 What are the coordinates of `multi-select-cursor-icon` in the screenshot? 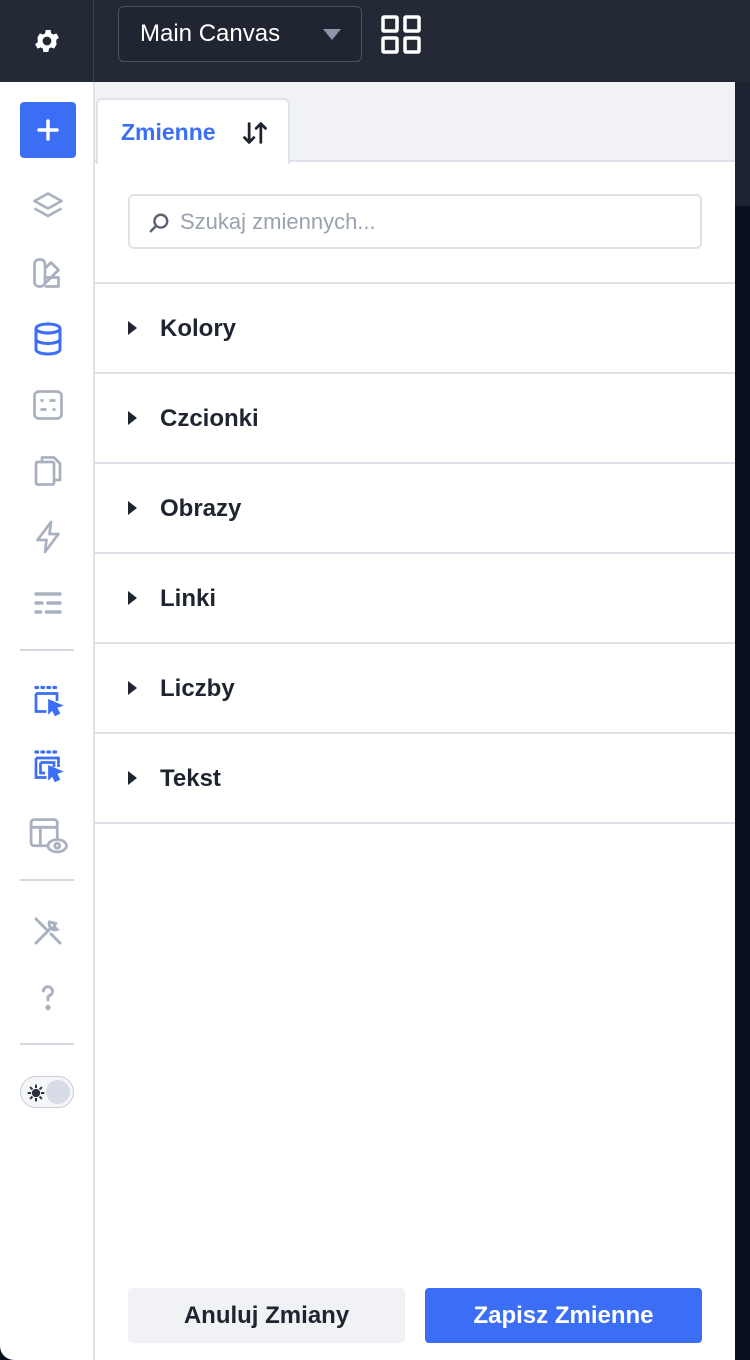 It's located at (49, 766).